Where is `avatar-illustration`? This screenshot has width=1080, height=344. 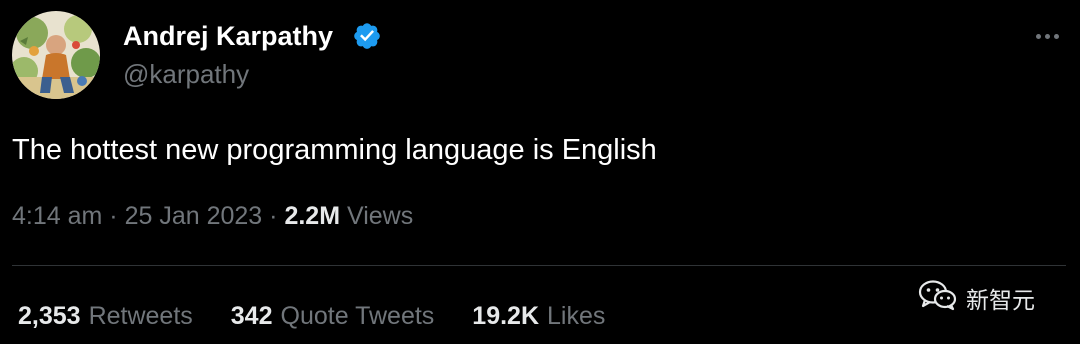 avatar-illustration is located at coordinates (56, 55).